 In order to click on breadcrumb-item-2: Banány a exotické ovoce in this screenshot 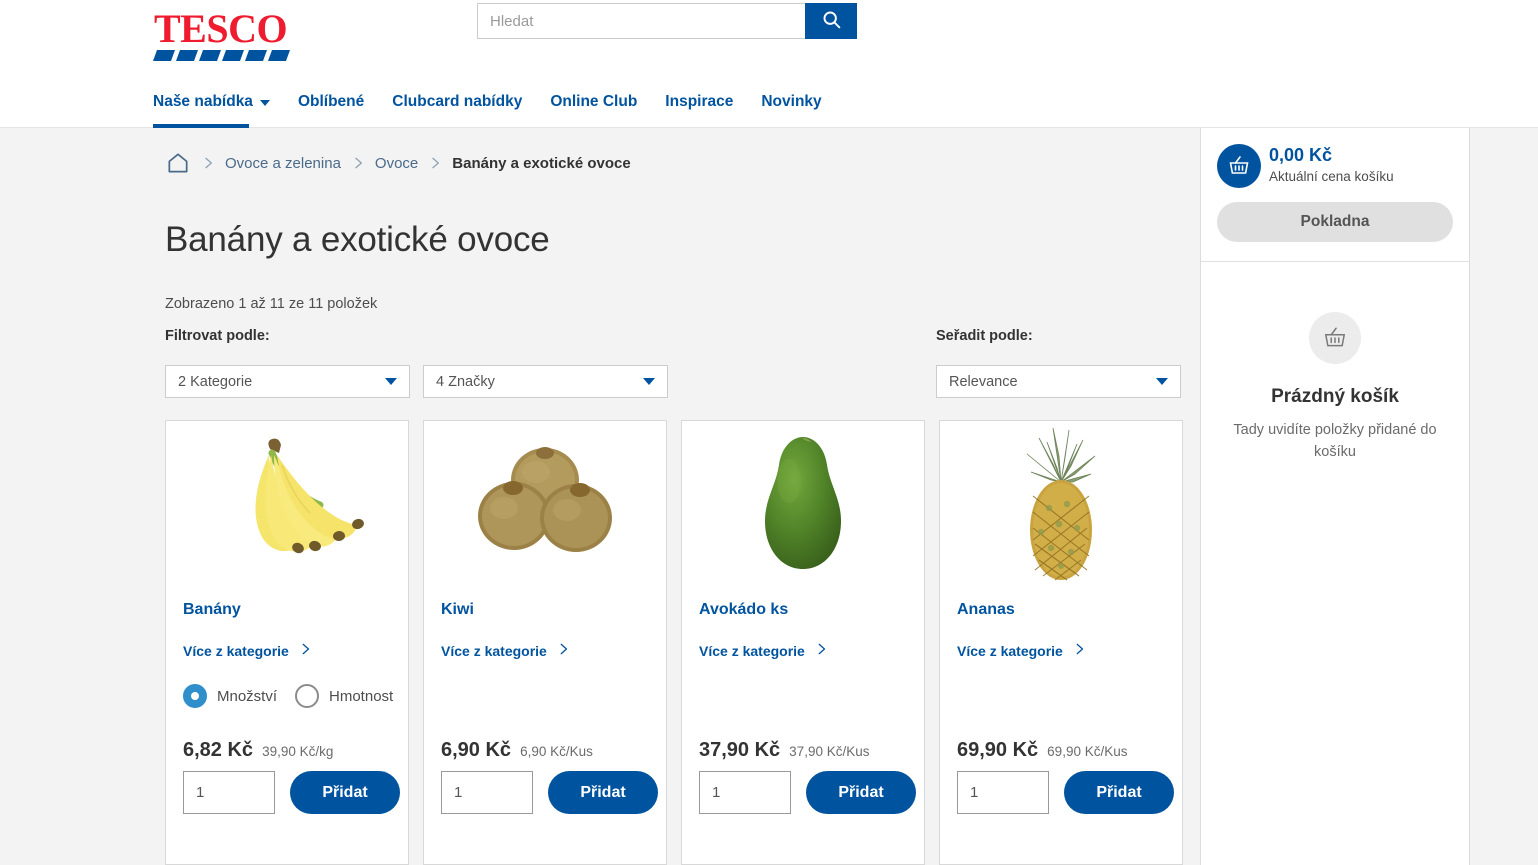, I will do `click(541, 163)`.